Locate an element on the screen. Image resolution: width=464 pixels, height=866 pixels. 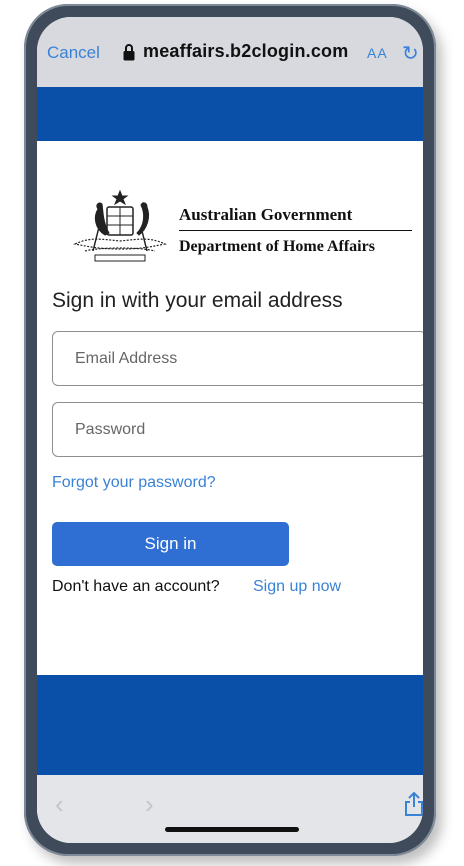
browser-toolbar: ‹ › is located at coordinates (230, 809).